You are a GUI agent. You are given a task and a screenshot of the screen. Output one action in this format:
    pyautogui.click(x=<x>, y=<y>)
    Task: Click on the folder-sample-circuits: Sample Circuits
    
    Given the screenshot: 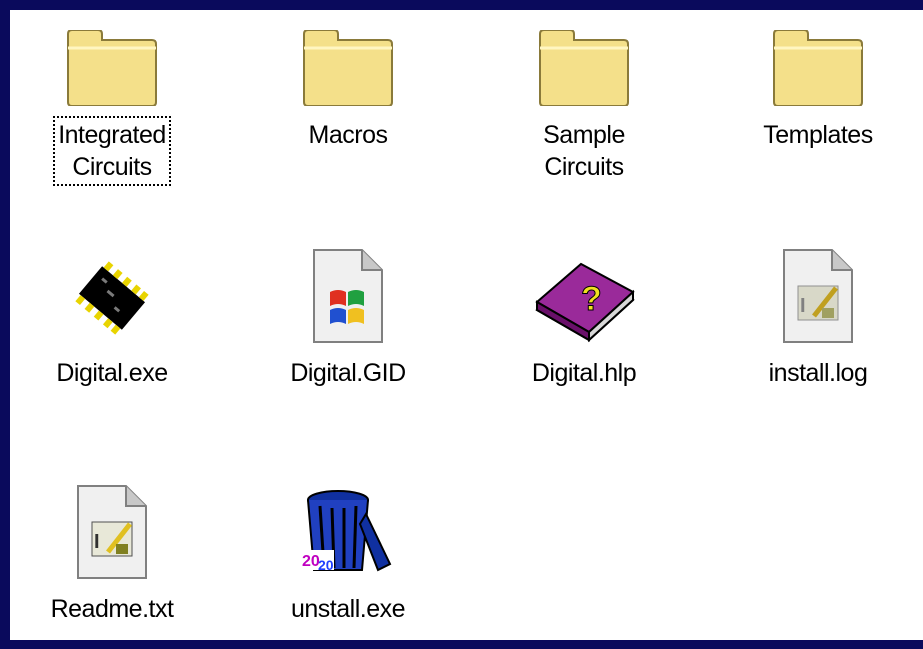 What is the action you would take?
    pyautogui.click(x=584, y=97)
    